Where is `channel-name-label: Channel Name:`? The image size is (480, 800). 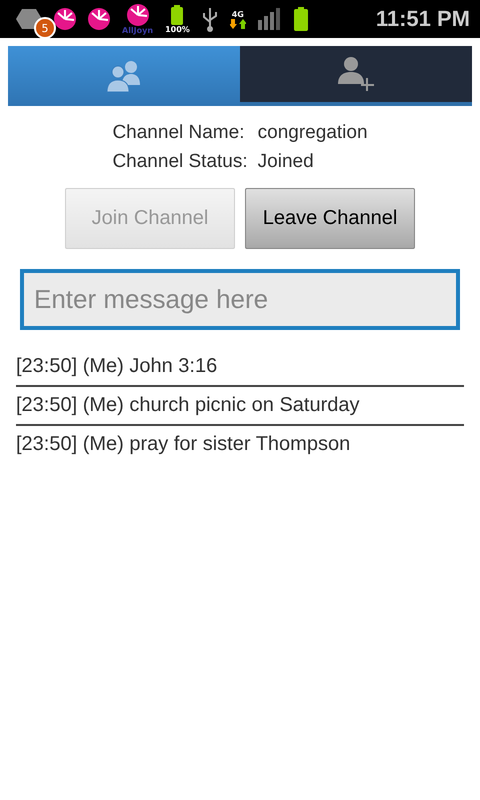 channel-name-label: Channel Name: is located at coordinates (179, 133).